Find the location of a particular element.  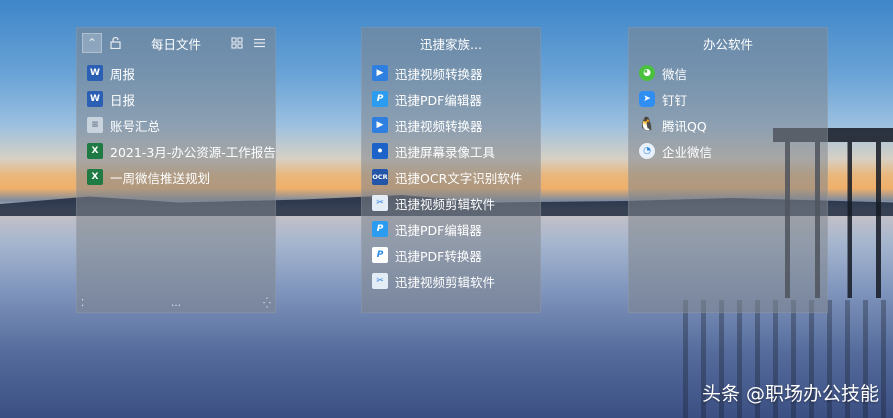

fence-item-list: ◕ 微信 ➤ 钉钉 🐧 腾讯QQ ◔ 企业微信 is located at coordinates (728, 111).